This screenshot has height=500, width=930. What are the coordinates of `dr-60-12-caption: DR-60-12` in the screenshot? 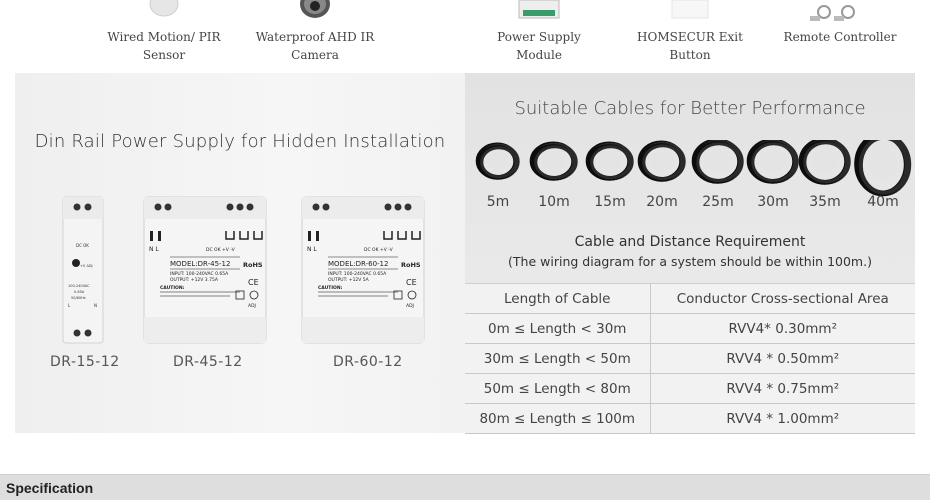 It's located at (368, 362).